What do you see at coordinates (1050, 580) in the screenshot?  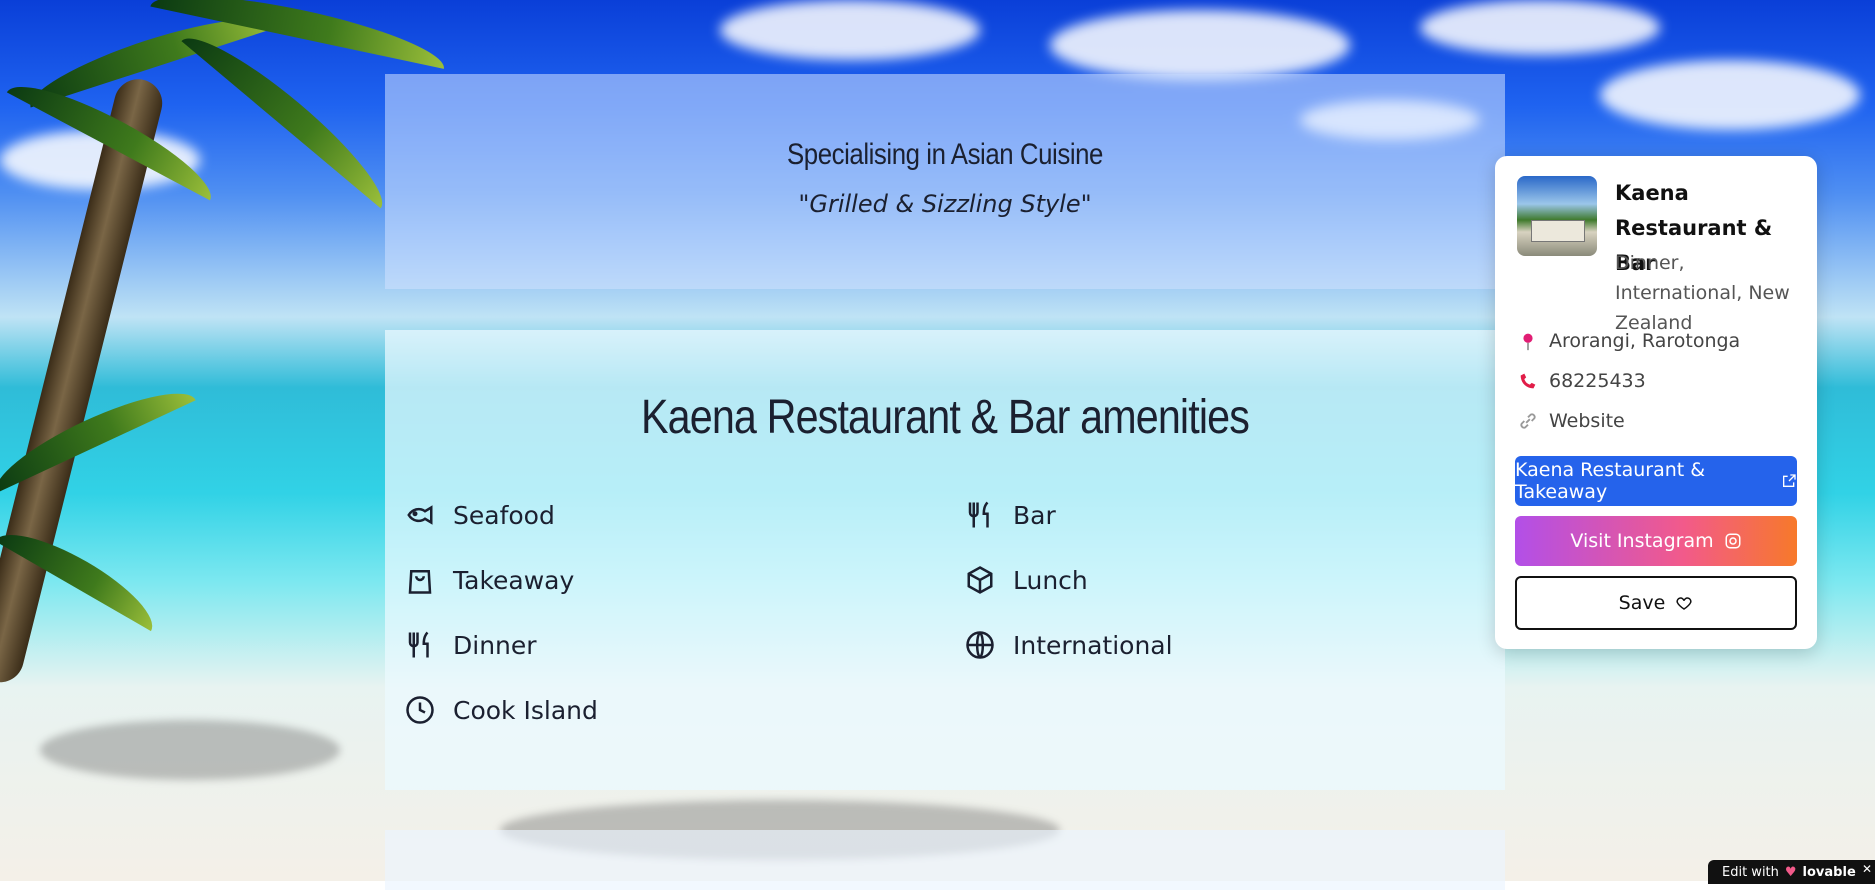 I see `amenity-label: Lunch` at bounding box center [1050, 580].